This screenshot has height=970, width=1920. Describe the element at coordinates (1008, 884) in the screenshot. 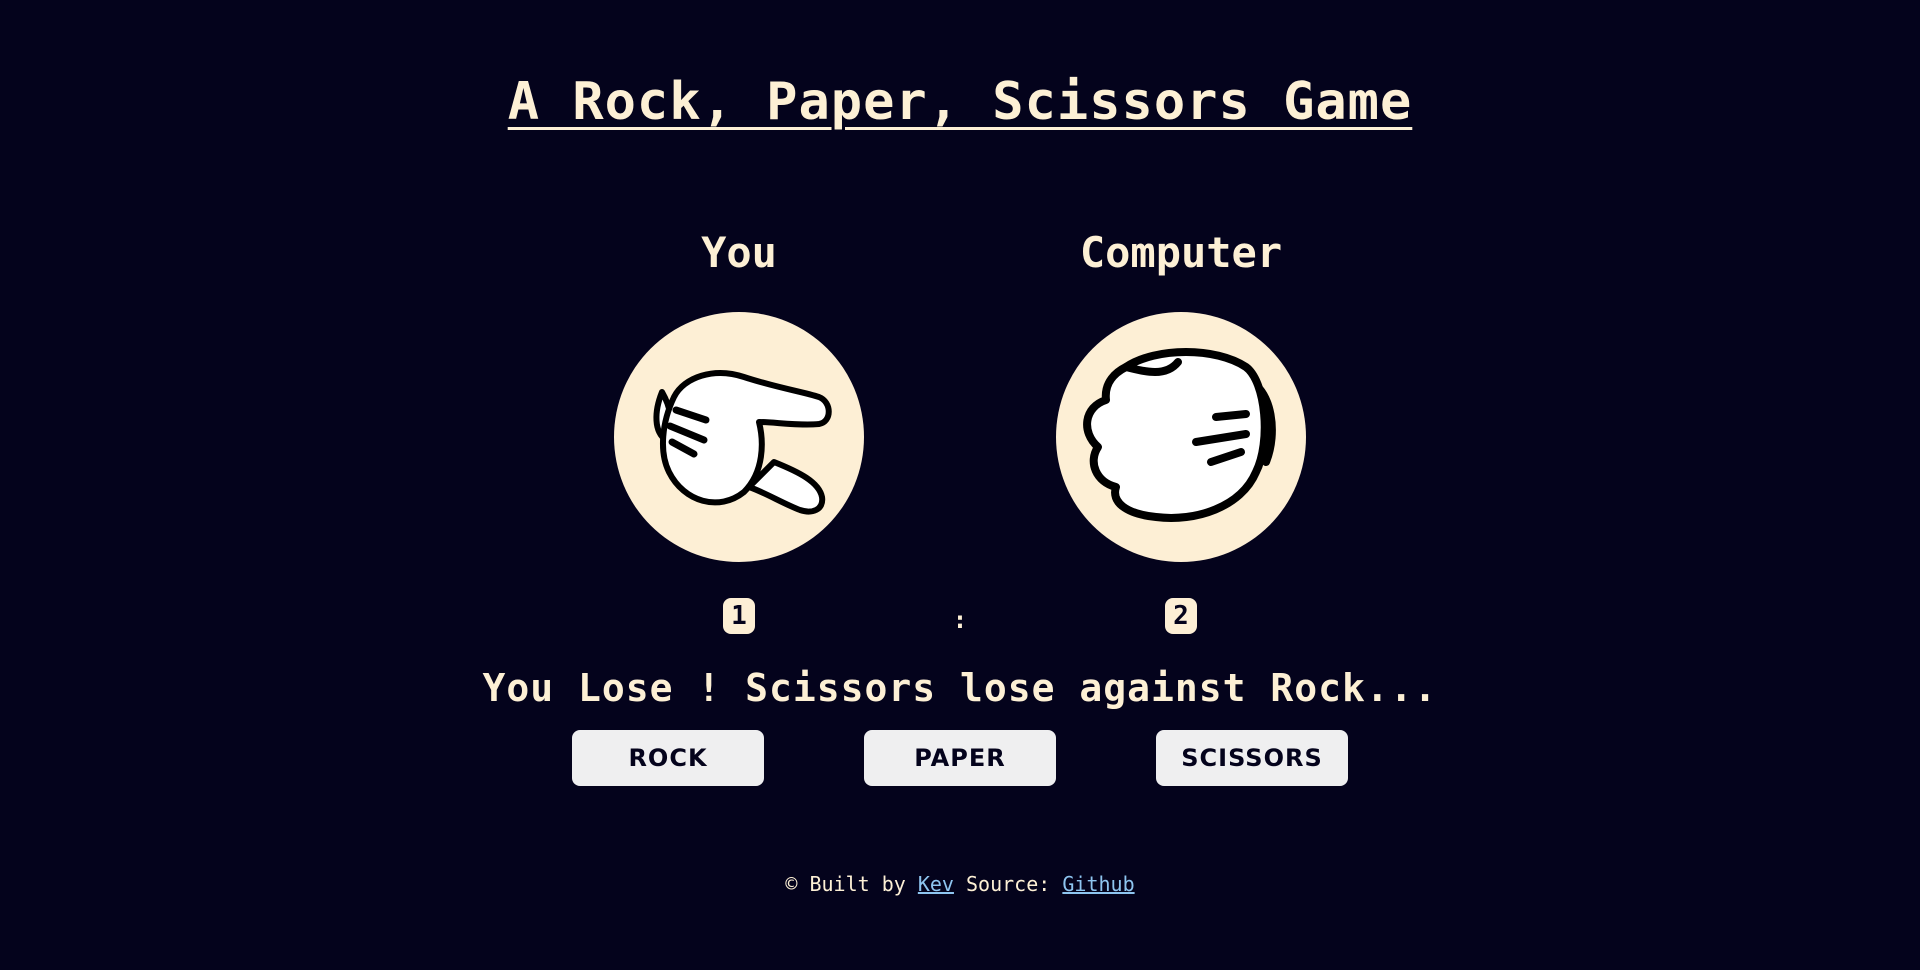

I see `footer-source-label: Source:` at that location.